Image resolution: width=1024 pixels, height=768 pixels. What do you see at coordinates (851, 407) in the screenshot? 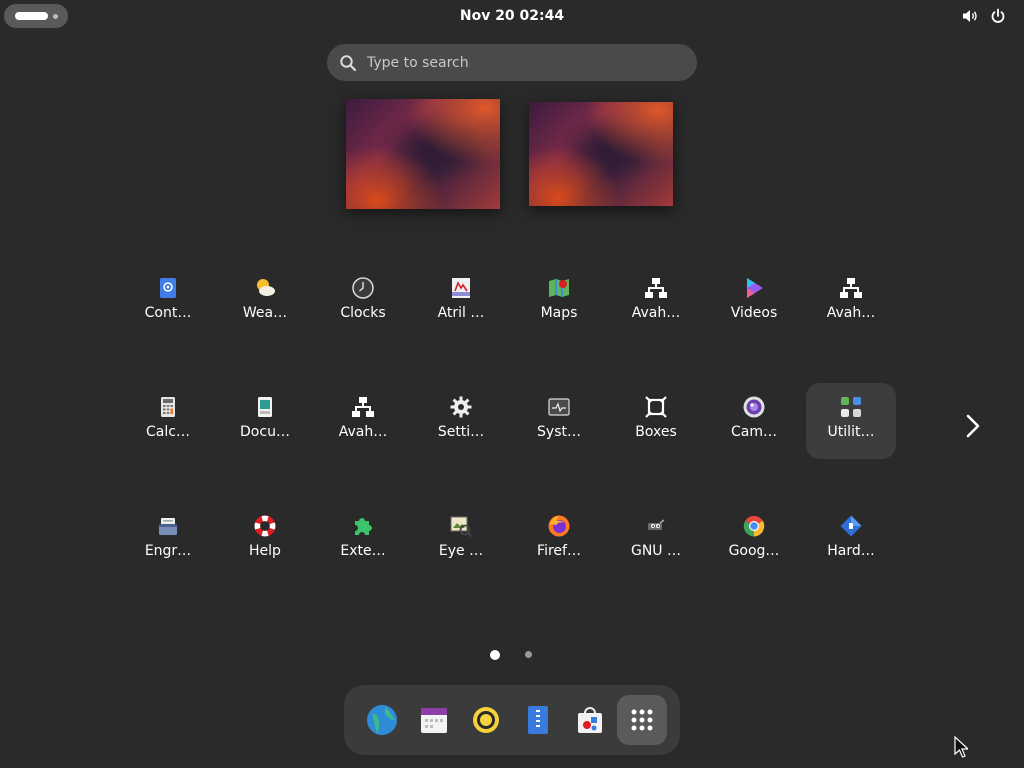
I see `utilities-folder-icon` at bounding box center [851, 407].